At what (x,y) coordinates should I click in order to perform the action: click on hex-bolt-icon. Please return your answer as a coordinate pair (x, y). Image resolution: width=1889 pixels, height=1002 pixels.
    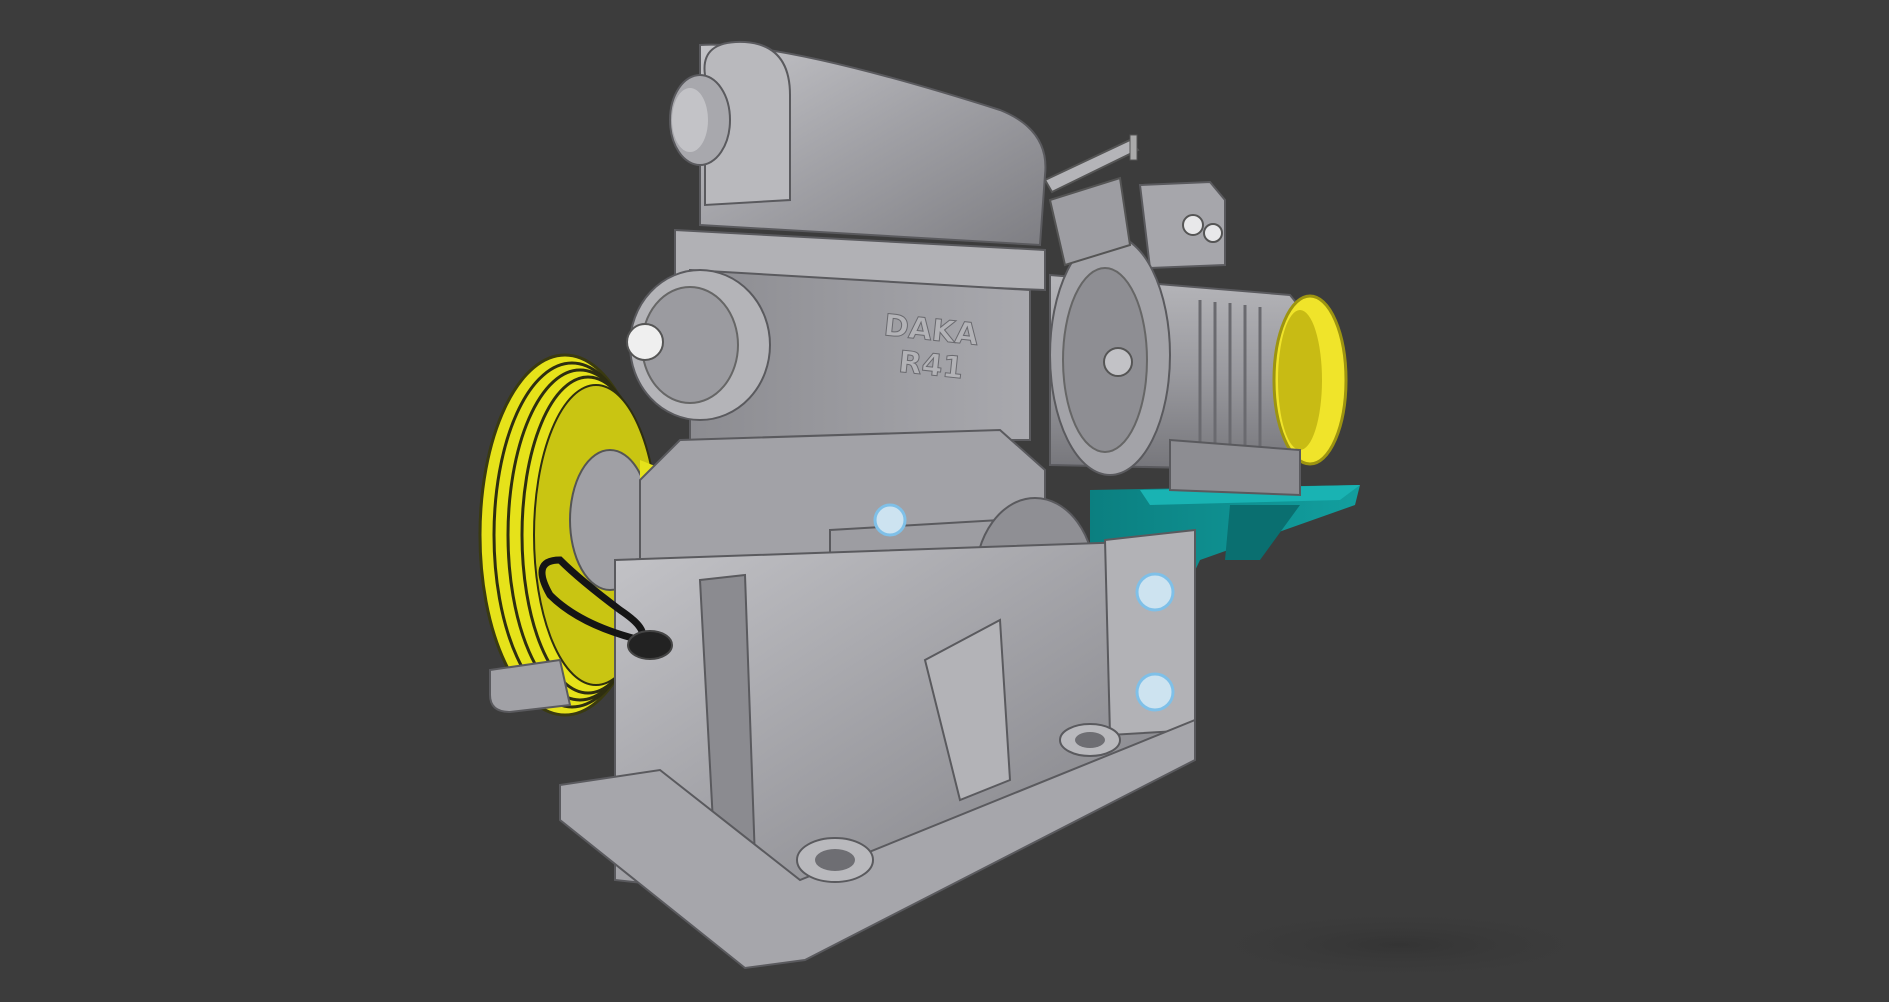
    Looking at the image, I should click on (645, 342).